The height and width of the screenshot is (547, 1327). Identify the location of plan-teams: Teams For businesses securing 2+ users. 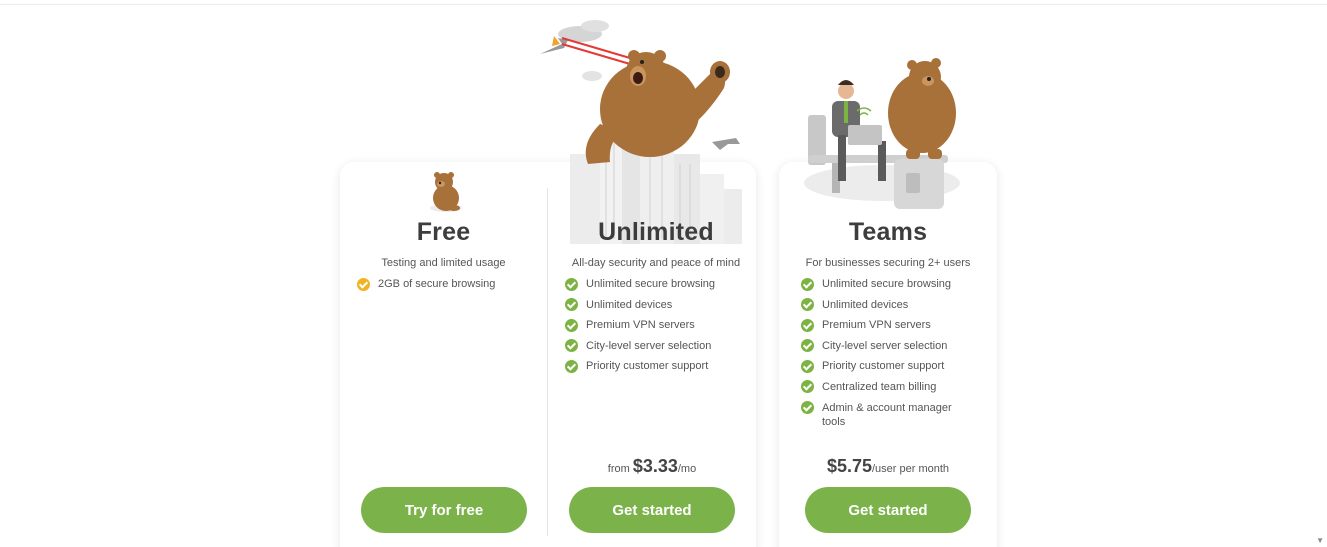
(888, 243).